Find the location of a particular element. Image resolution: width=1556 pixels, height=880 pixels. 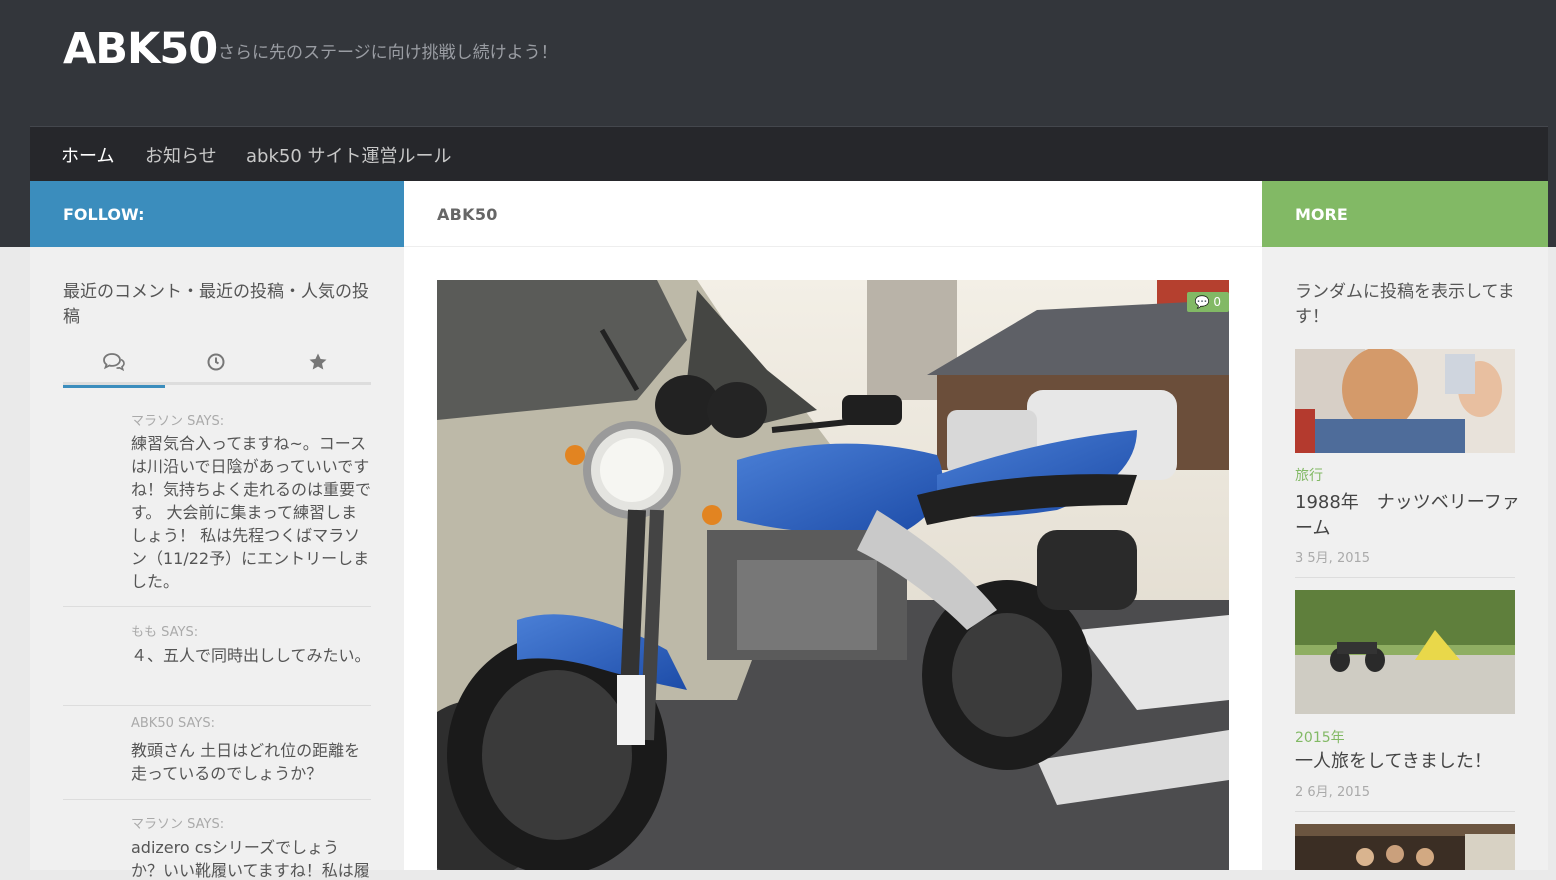

comment-text: adizero csシリーズでしょうか？いい靴履いてますね！私は履い is located at coordinates (251, 858).